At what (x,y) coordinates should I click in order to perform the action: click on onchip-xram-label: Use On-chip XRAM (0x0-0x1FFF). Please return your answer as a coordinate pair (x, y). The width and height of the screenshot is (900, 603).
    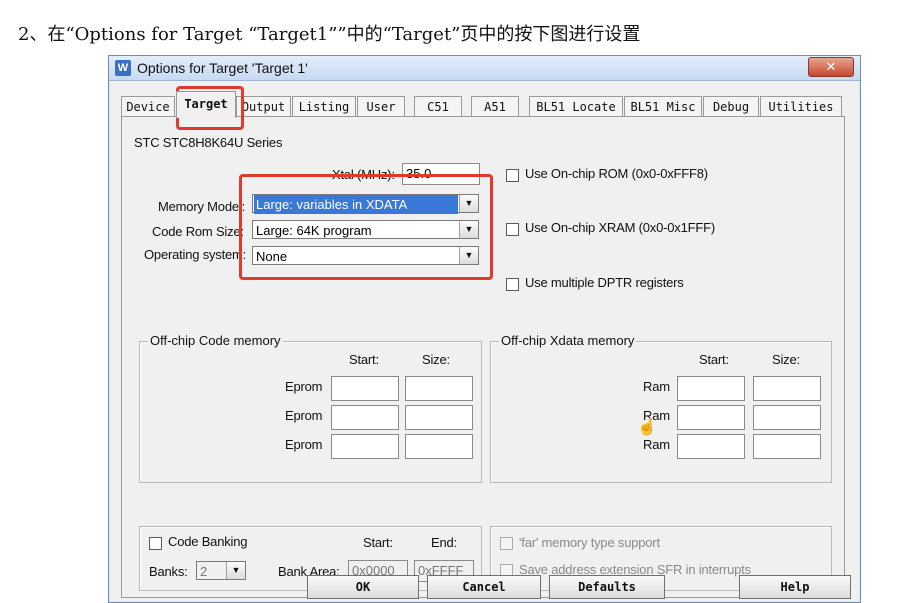
    Looking at the image, I should click on (620, 227).